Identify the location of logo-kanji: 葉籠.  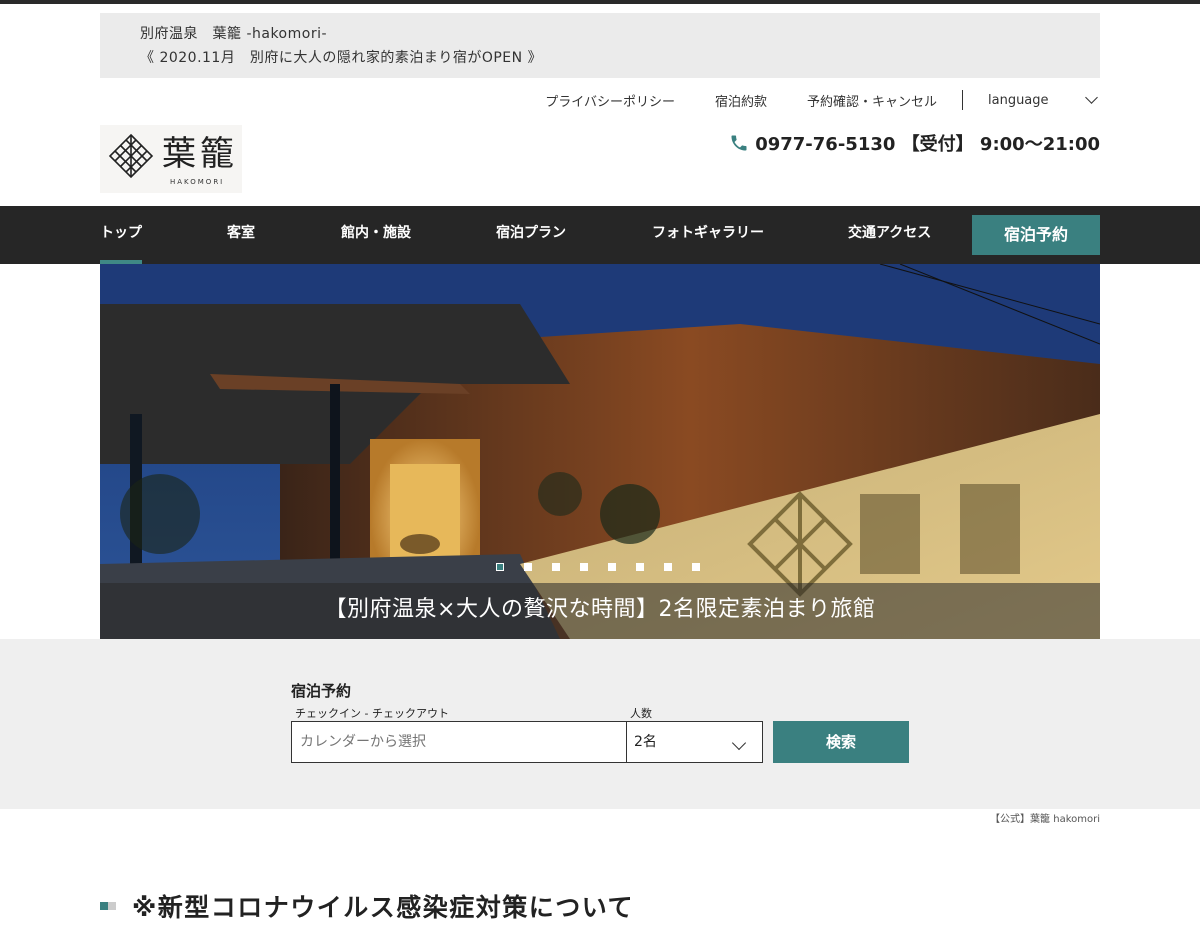
(200, 154).